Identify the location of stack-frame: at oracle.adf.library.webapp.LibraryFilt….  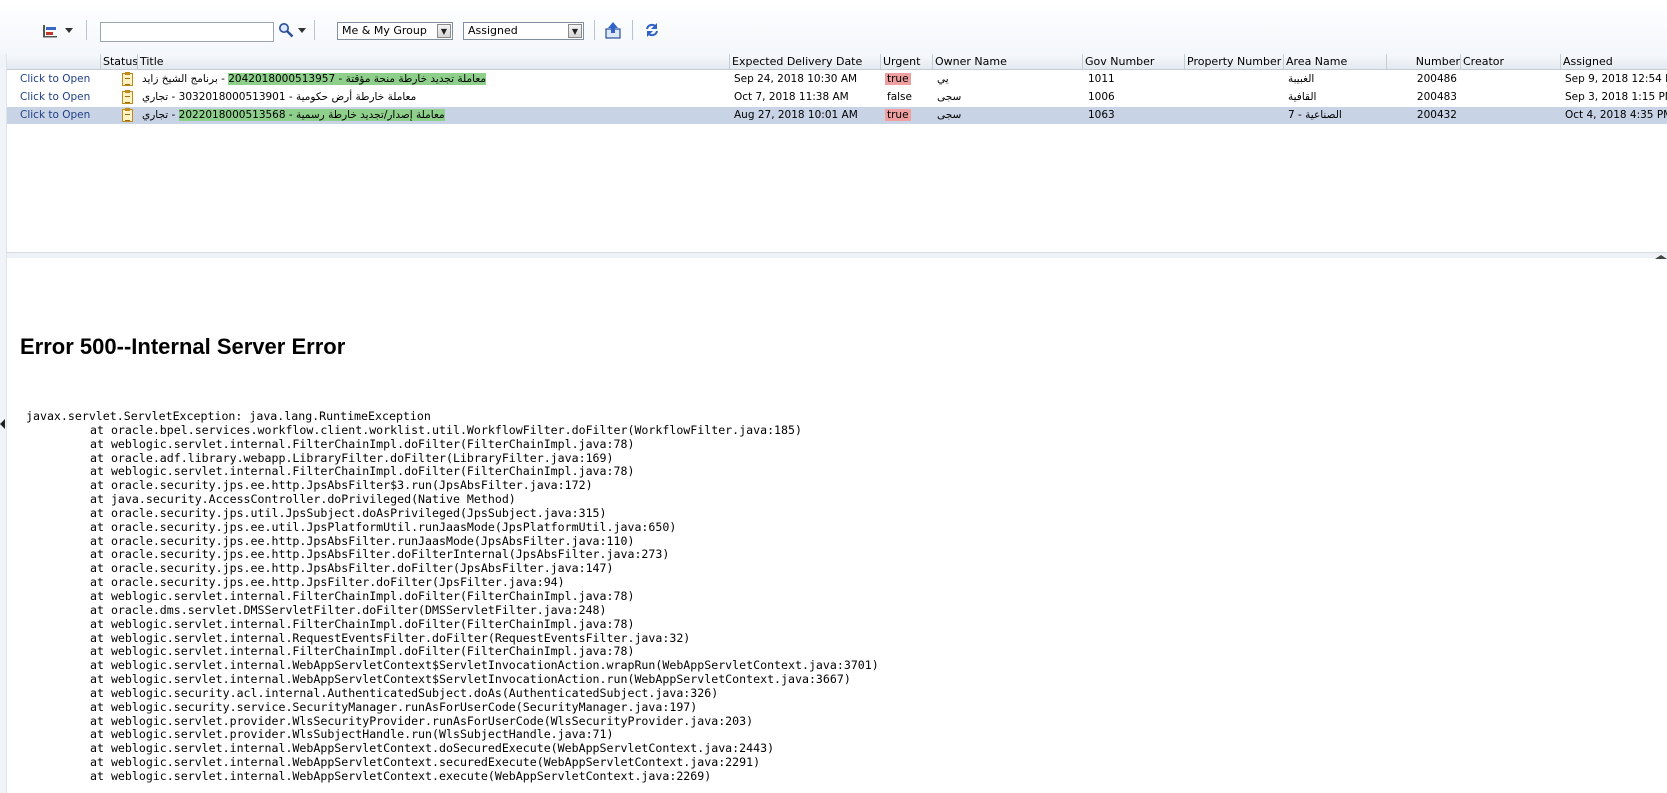
(352, 457).